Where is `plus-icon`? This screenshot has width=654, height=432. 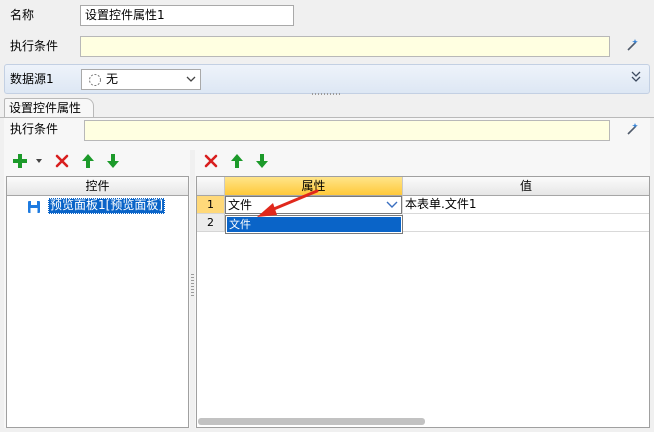
plus-icon is located at coordinates (20, 161).